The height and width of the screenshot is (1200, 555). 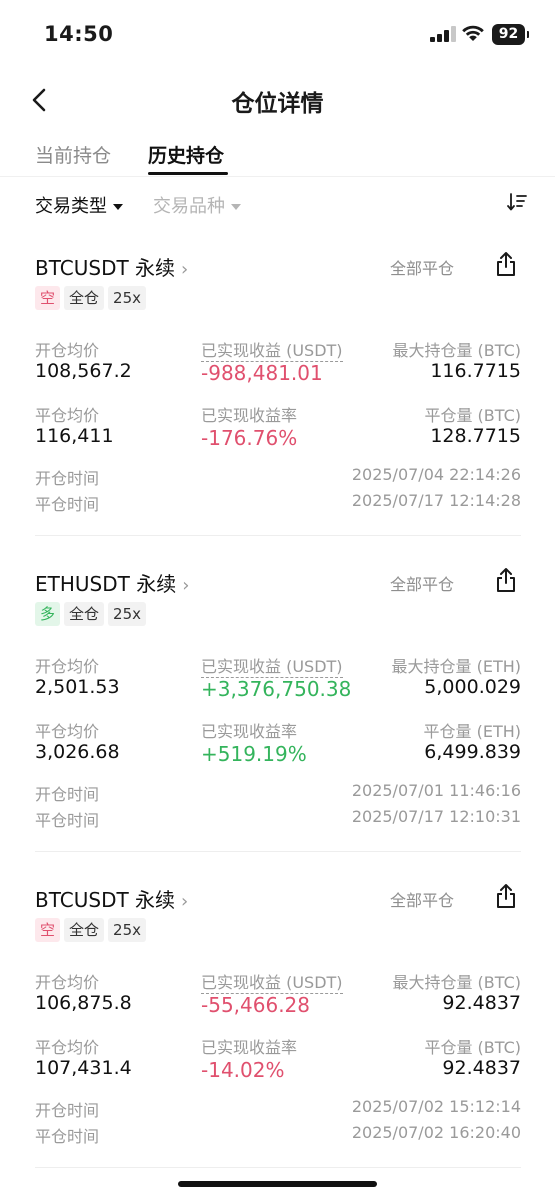 I want to click on closed-size-value: 128.7715, so click(x=475, y=436).